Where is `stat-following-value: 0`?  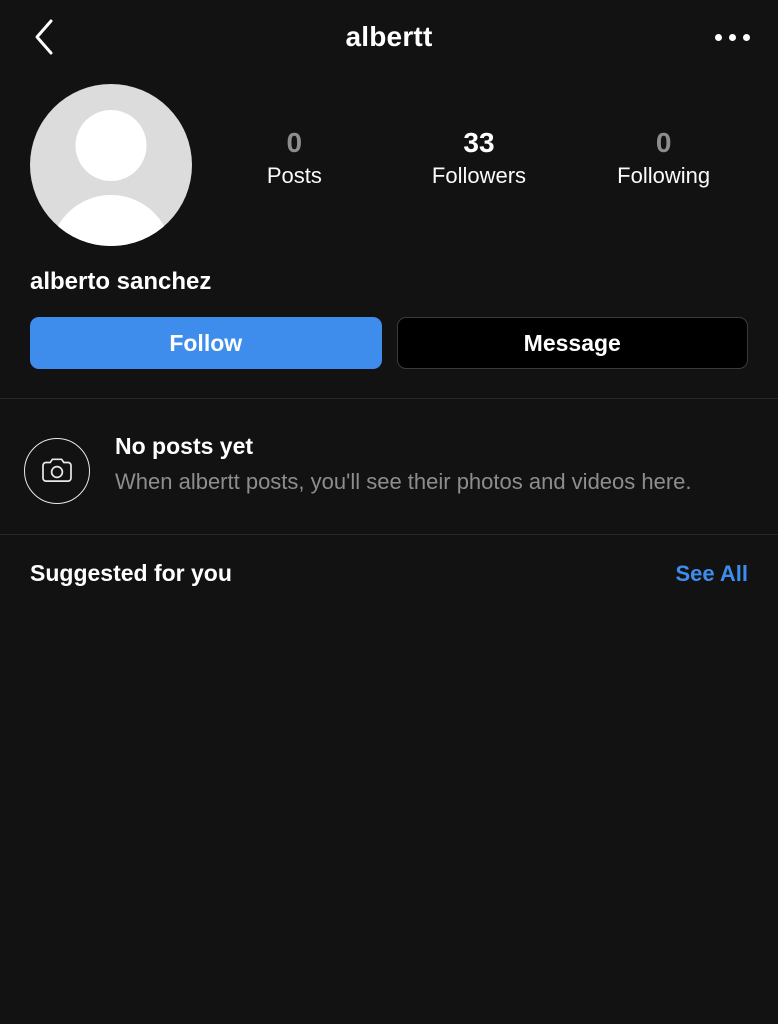 stat-following-value: 0 is located at coordinates (663, 142).